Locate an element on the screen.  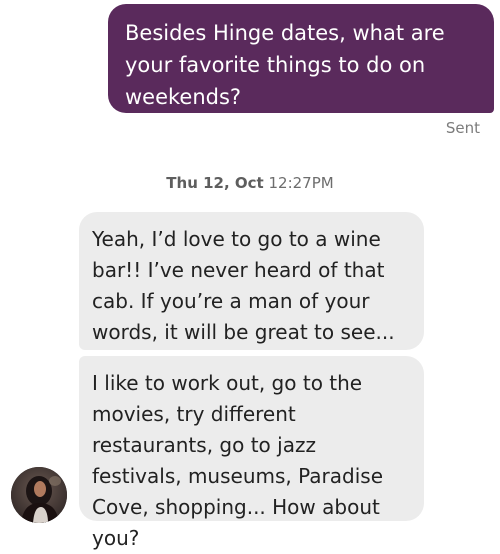
contact-avatar-icon is located at coordinates (39, 495).